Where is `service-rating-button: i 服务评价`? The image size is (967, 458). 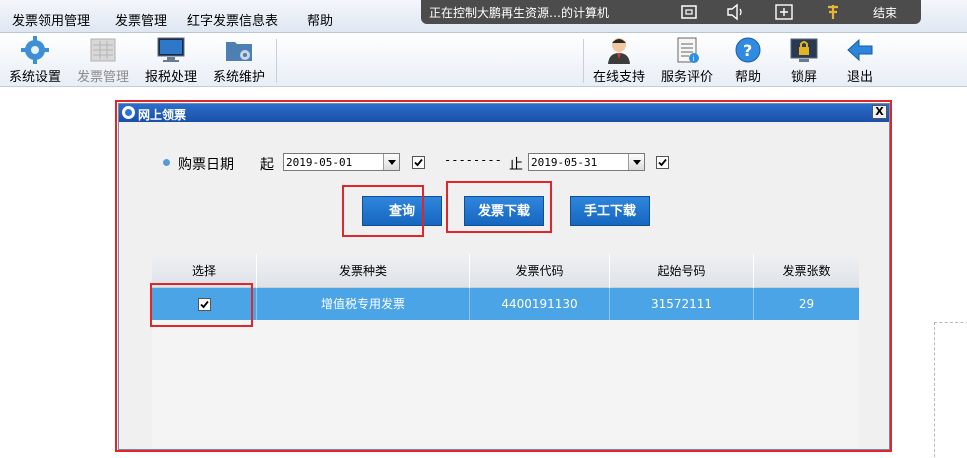
service-rating-button: i 服务评价 is located at coordinates (687, 60).